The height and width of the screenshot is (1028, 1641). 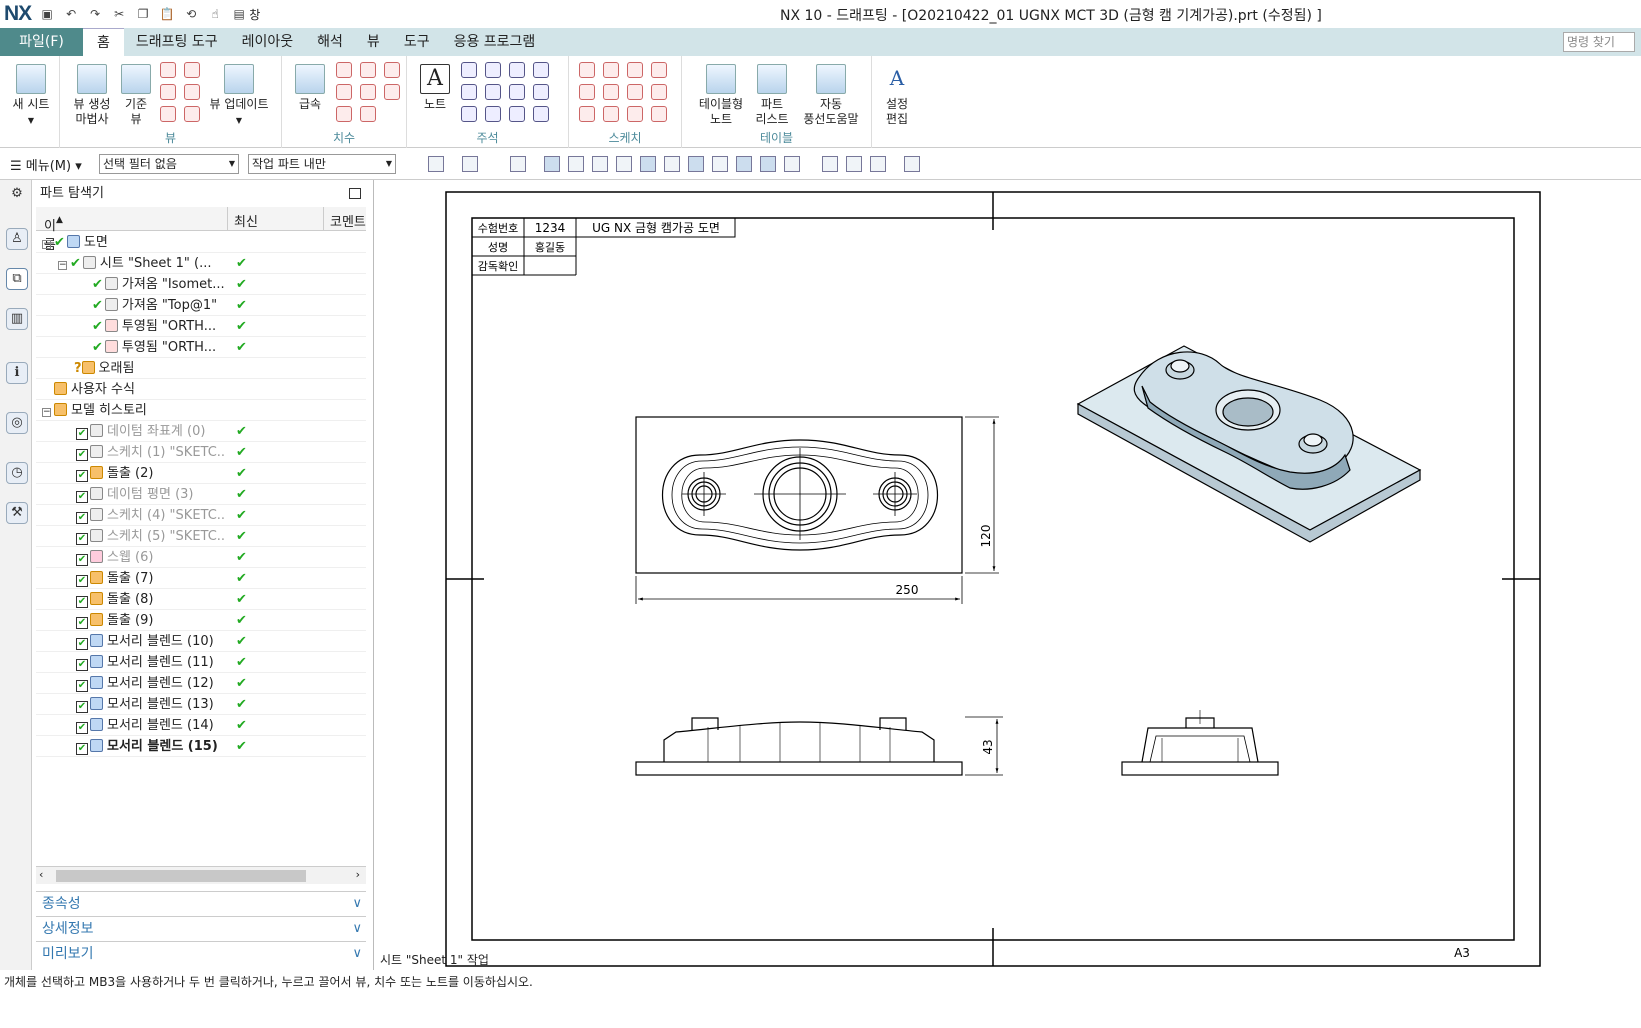 I want to click on chamfer-dimension-icon, so click(x=344, y=92).